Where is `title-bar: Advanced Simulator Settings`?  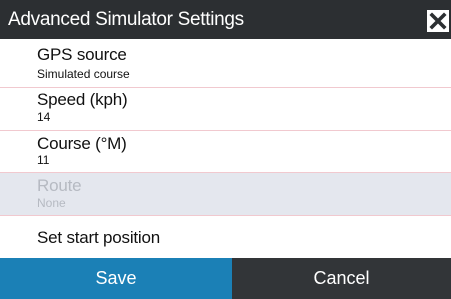
title-bar: Advanced Simulator Settings is located at coordinates (225, 19).